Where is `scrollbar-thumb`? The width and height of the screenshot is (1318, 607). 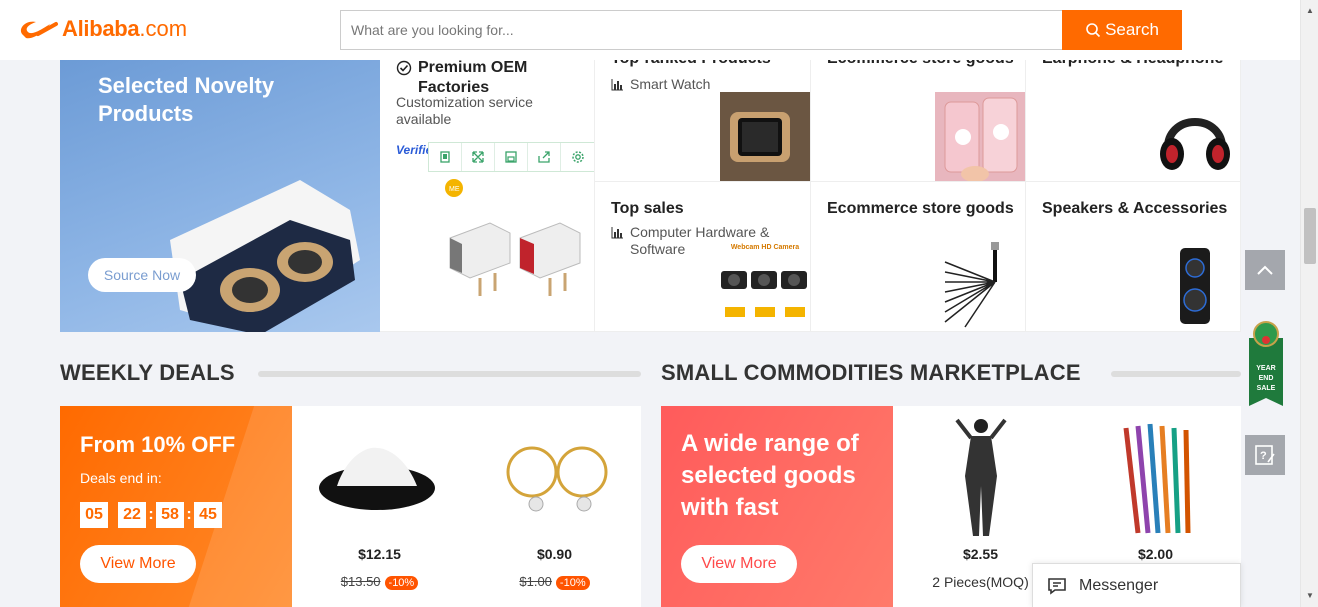
scrollbar-thumb is located at coordinates (1310, 236).